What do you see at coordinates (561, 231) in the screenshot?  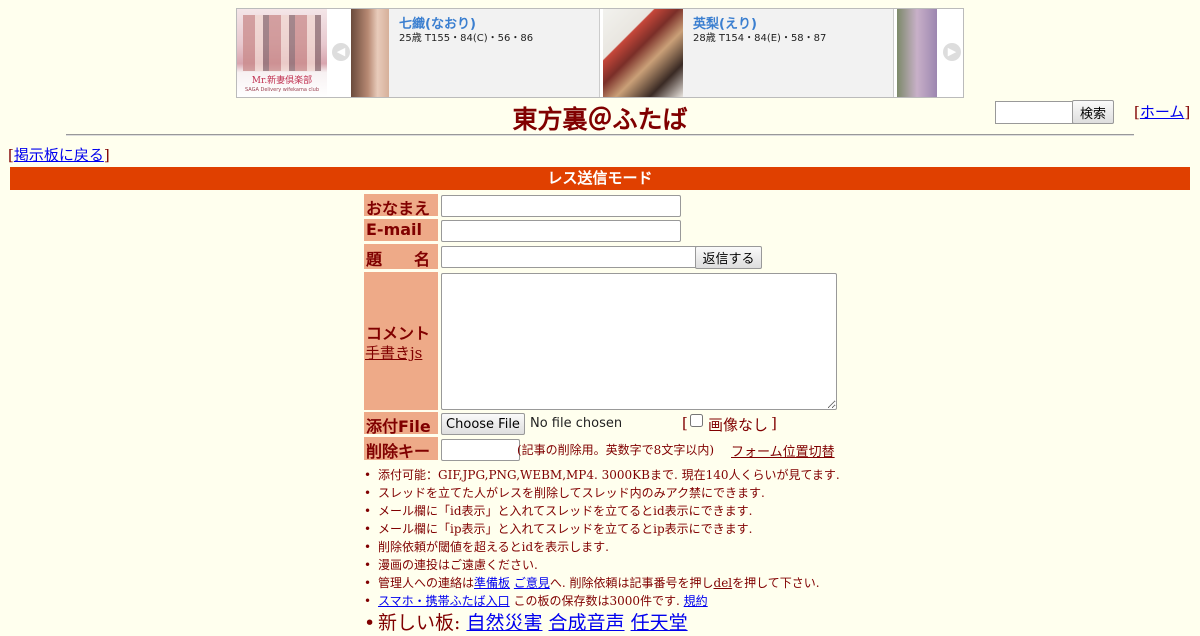 I see `email-input` at bounding box center [561, 231].